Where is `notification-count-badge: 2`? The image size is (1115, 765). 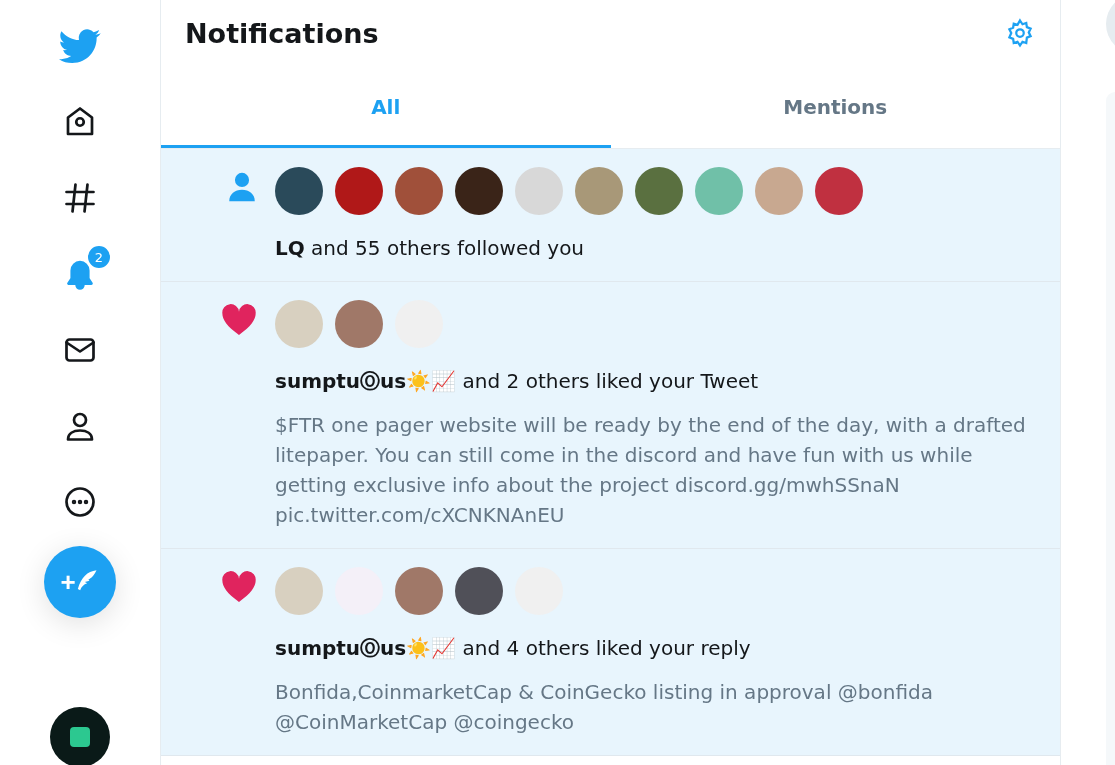 notification-count-badge: 2 is located at coordinates (99, 257).